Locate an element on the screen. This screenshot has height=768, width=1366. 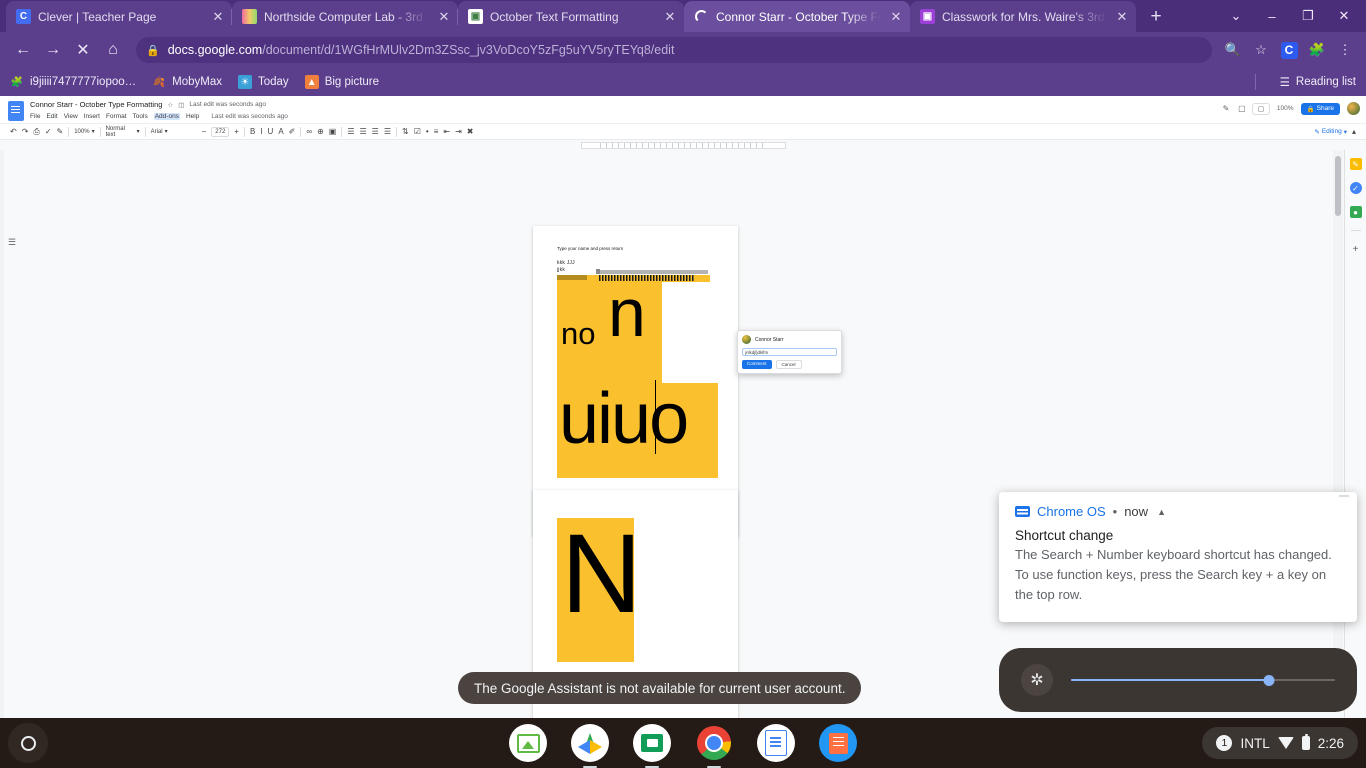
tab-search-icon: ⌄ is located at coordinates (1236, 16).